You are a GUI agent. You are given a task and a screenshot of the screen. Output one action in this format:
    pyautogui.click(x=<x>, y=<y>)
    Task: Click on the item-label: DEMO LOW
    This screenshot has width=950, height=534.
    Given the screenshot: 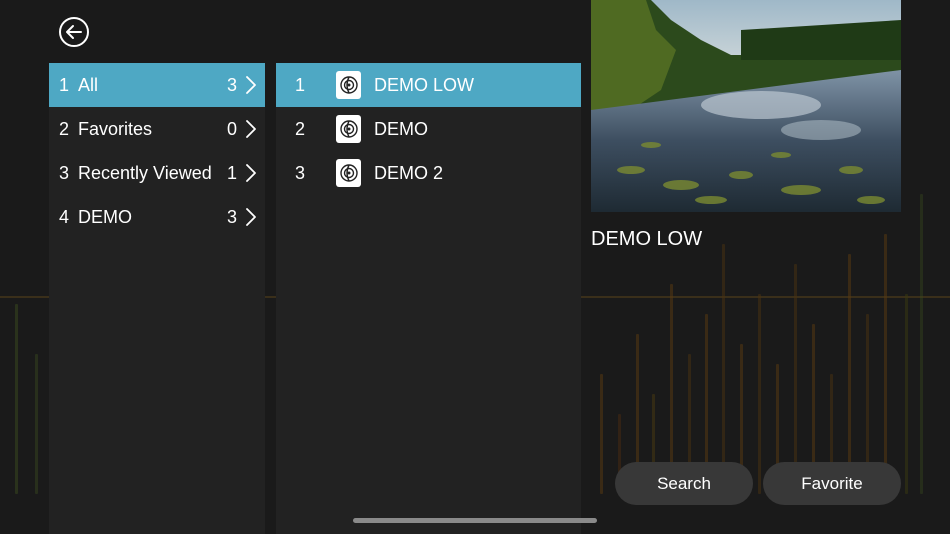 What is the action you would take?
    pyautogui.click(x=424, y=84)
    